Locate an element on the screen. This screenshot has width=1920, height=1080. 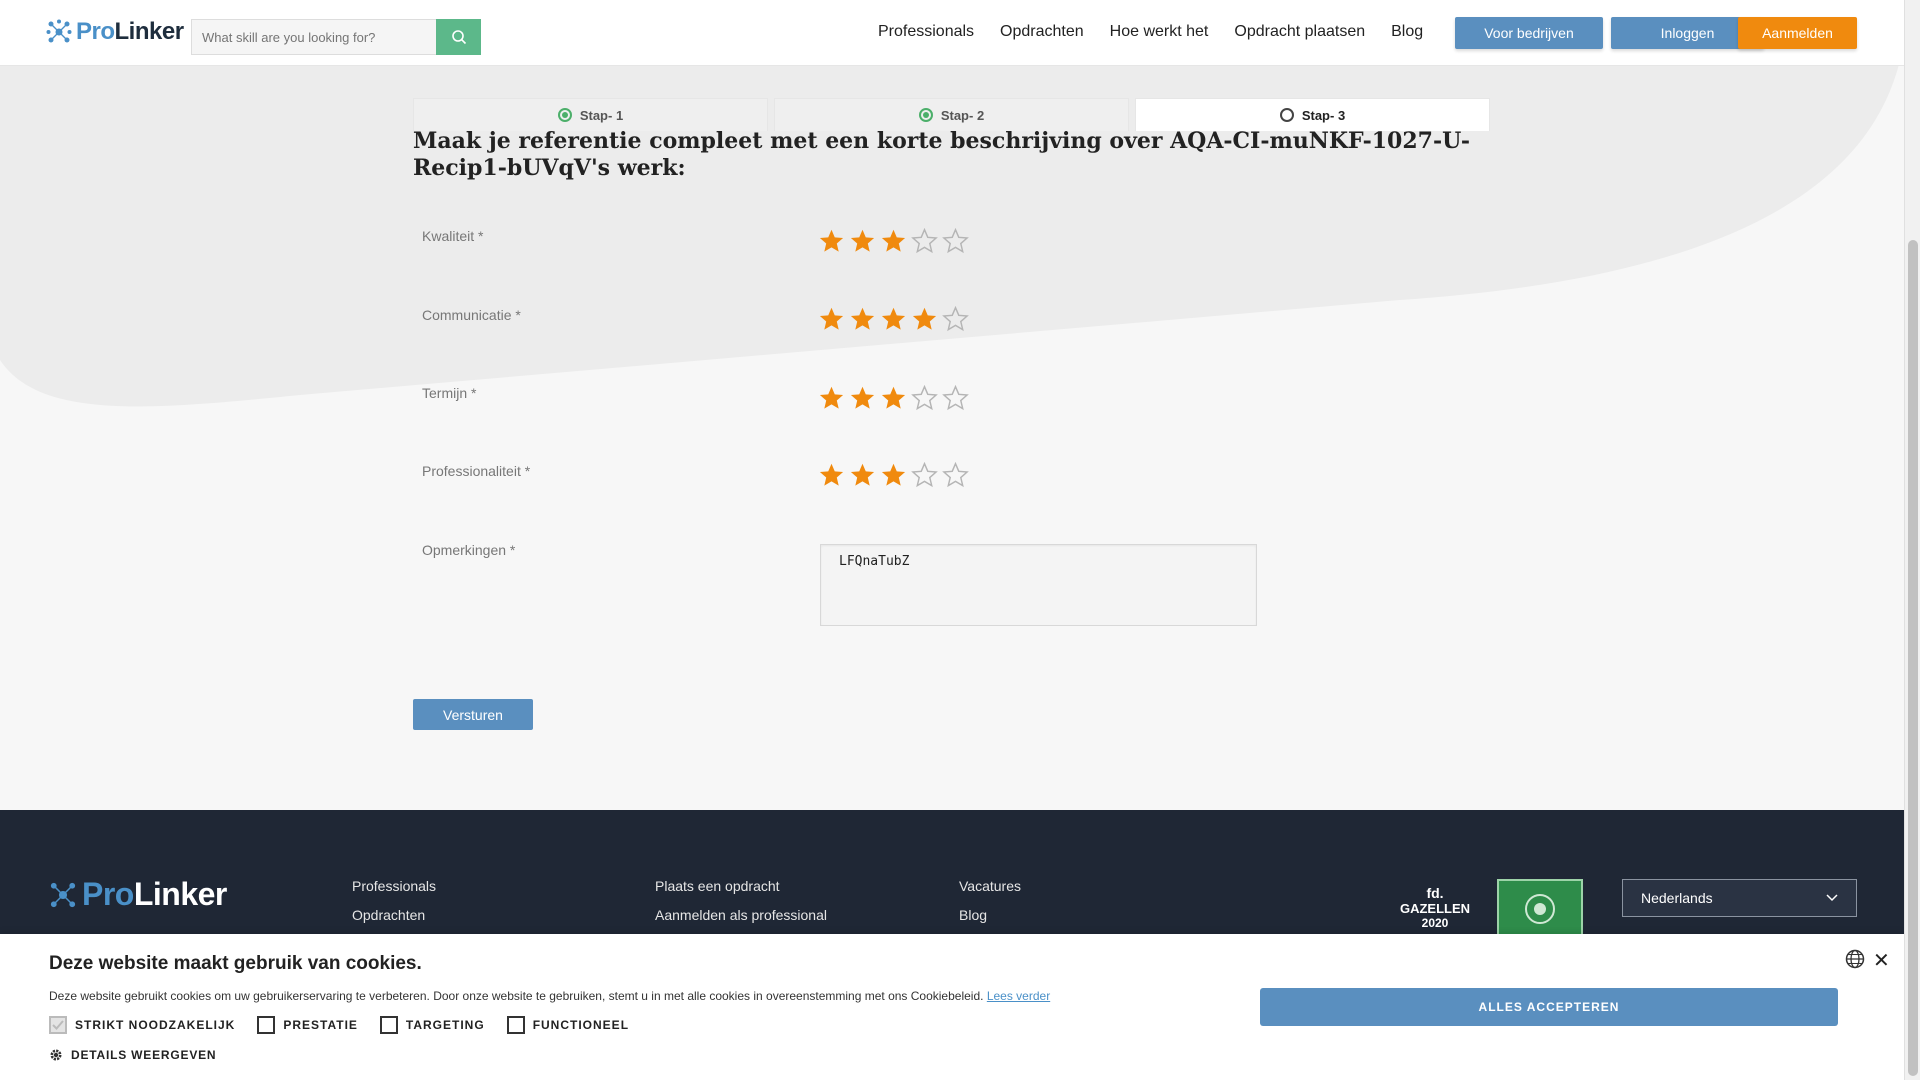
cookie-option-prestatie: PRESTATIE is located at coordinates (307, 1025).